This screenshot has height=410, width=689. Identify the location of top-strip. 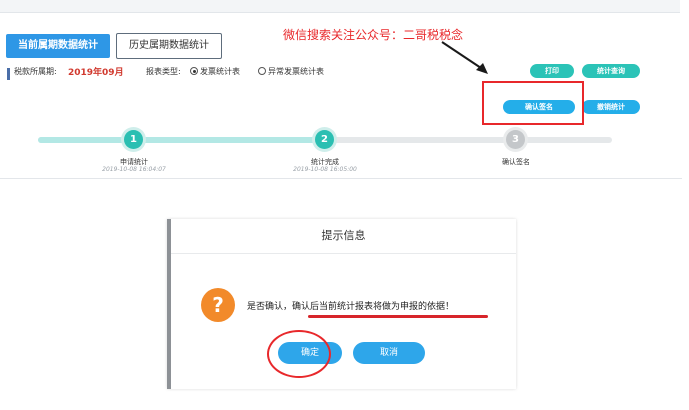
(340, 6).